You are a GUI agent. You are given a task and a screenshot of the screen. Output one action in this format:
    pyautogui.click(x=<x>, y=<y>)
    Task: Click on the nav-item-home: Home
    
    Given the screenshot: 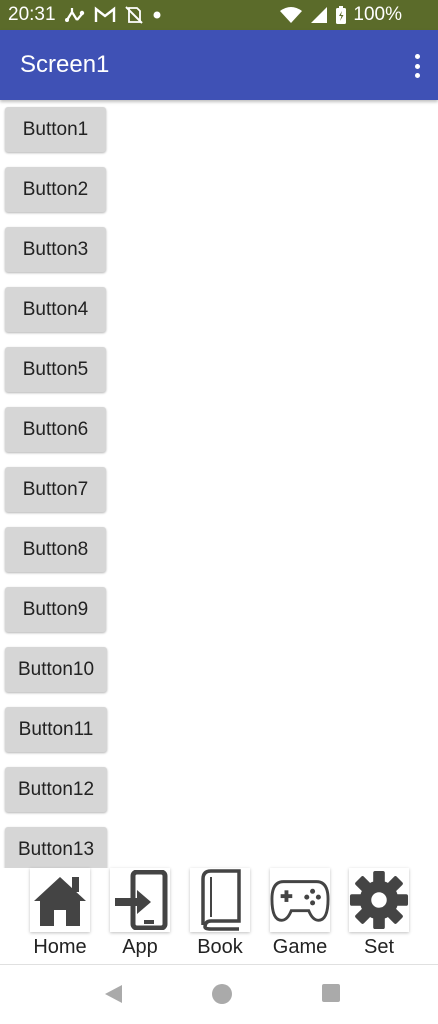 What is the action you would take?
    pyautogui.click(x=60, y=916)
    